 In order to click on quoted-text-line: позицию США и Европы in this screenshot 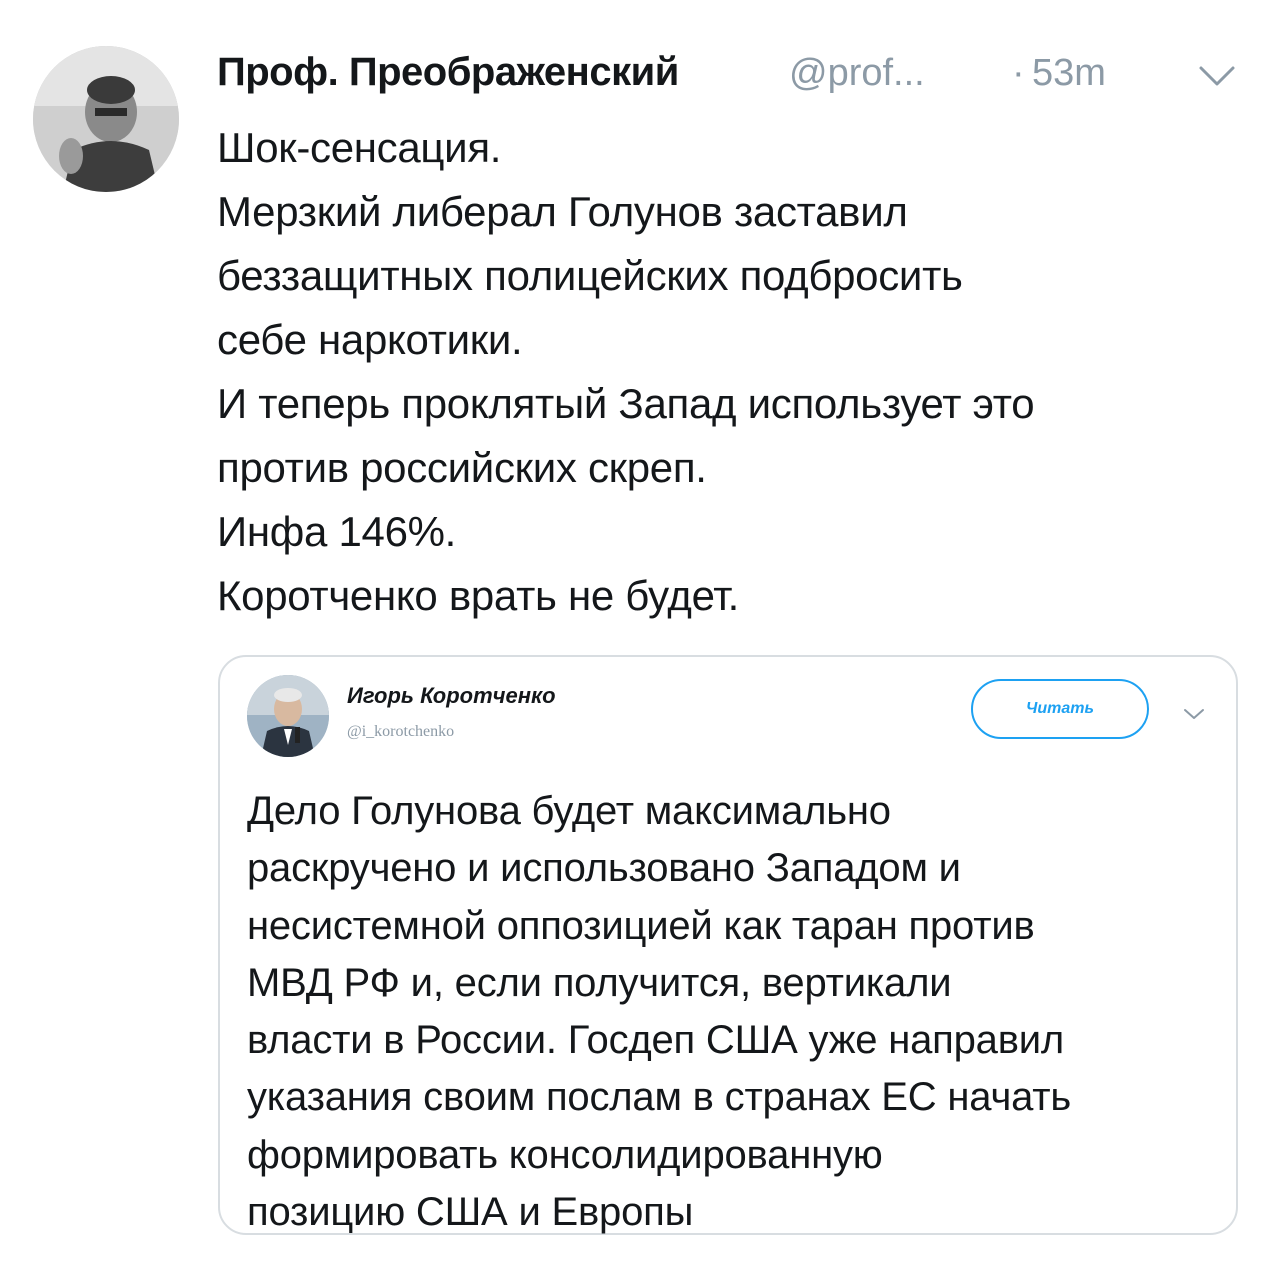, I will do `click(470, 1212)`.